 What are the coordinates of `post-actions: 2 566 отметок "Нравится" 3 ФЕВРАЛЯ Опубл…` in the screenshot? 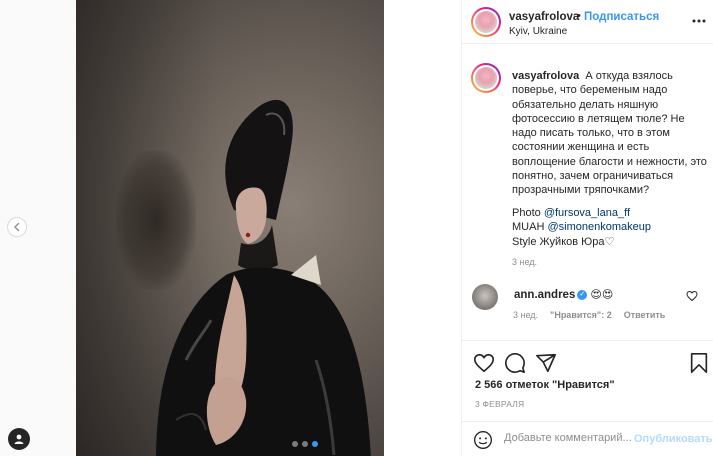 It's located at (587, 398).